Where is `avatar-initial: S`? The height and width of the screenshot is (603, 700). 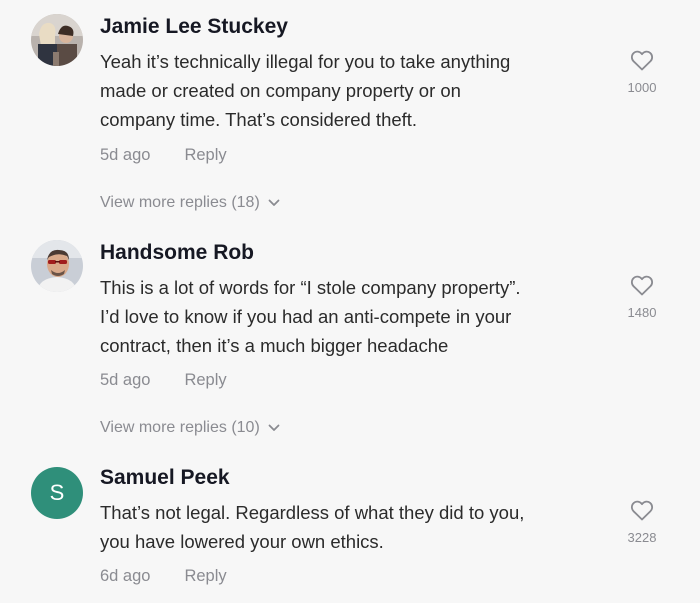
avatar-initial: S is located at coordinates (57, 492).